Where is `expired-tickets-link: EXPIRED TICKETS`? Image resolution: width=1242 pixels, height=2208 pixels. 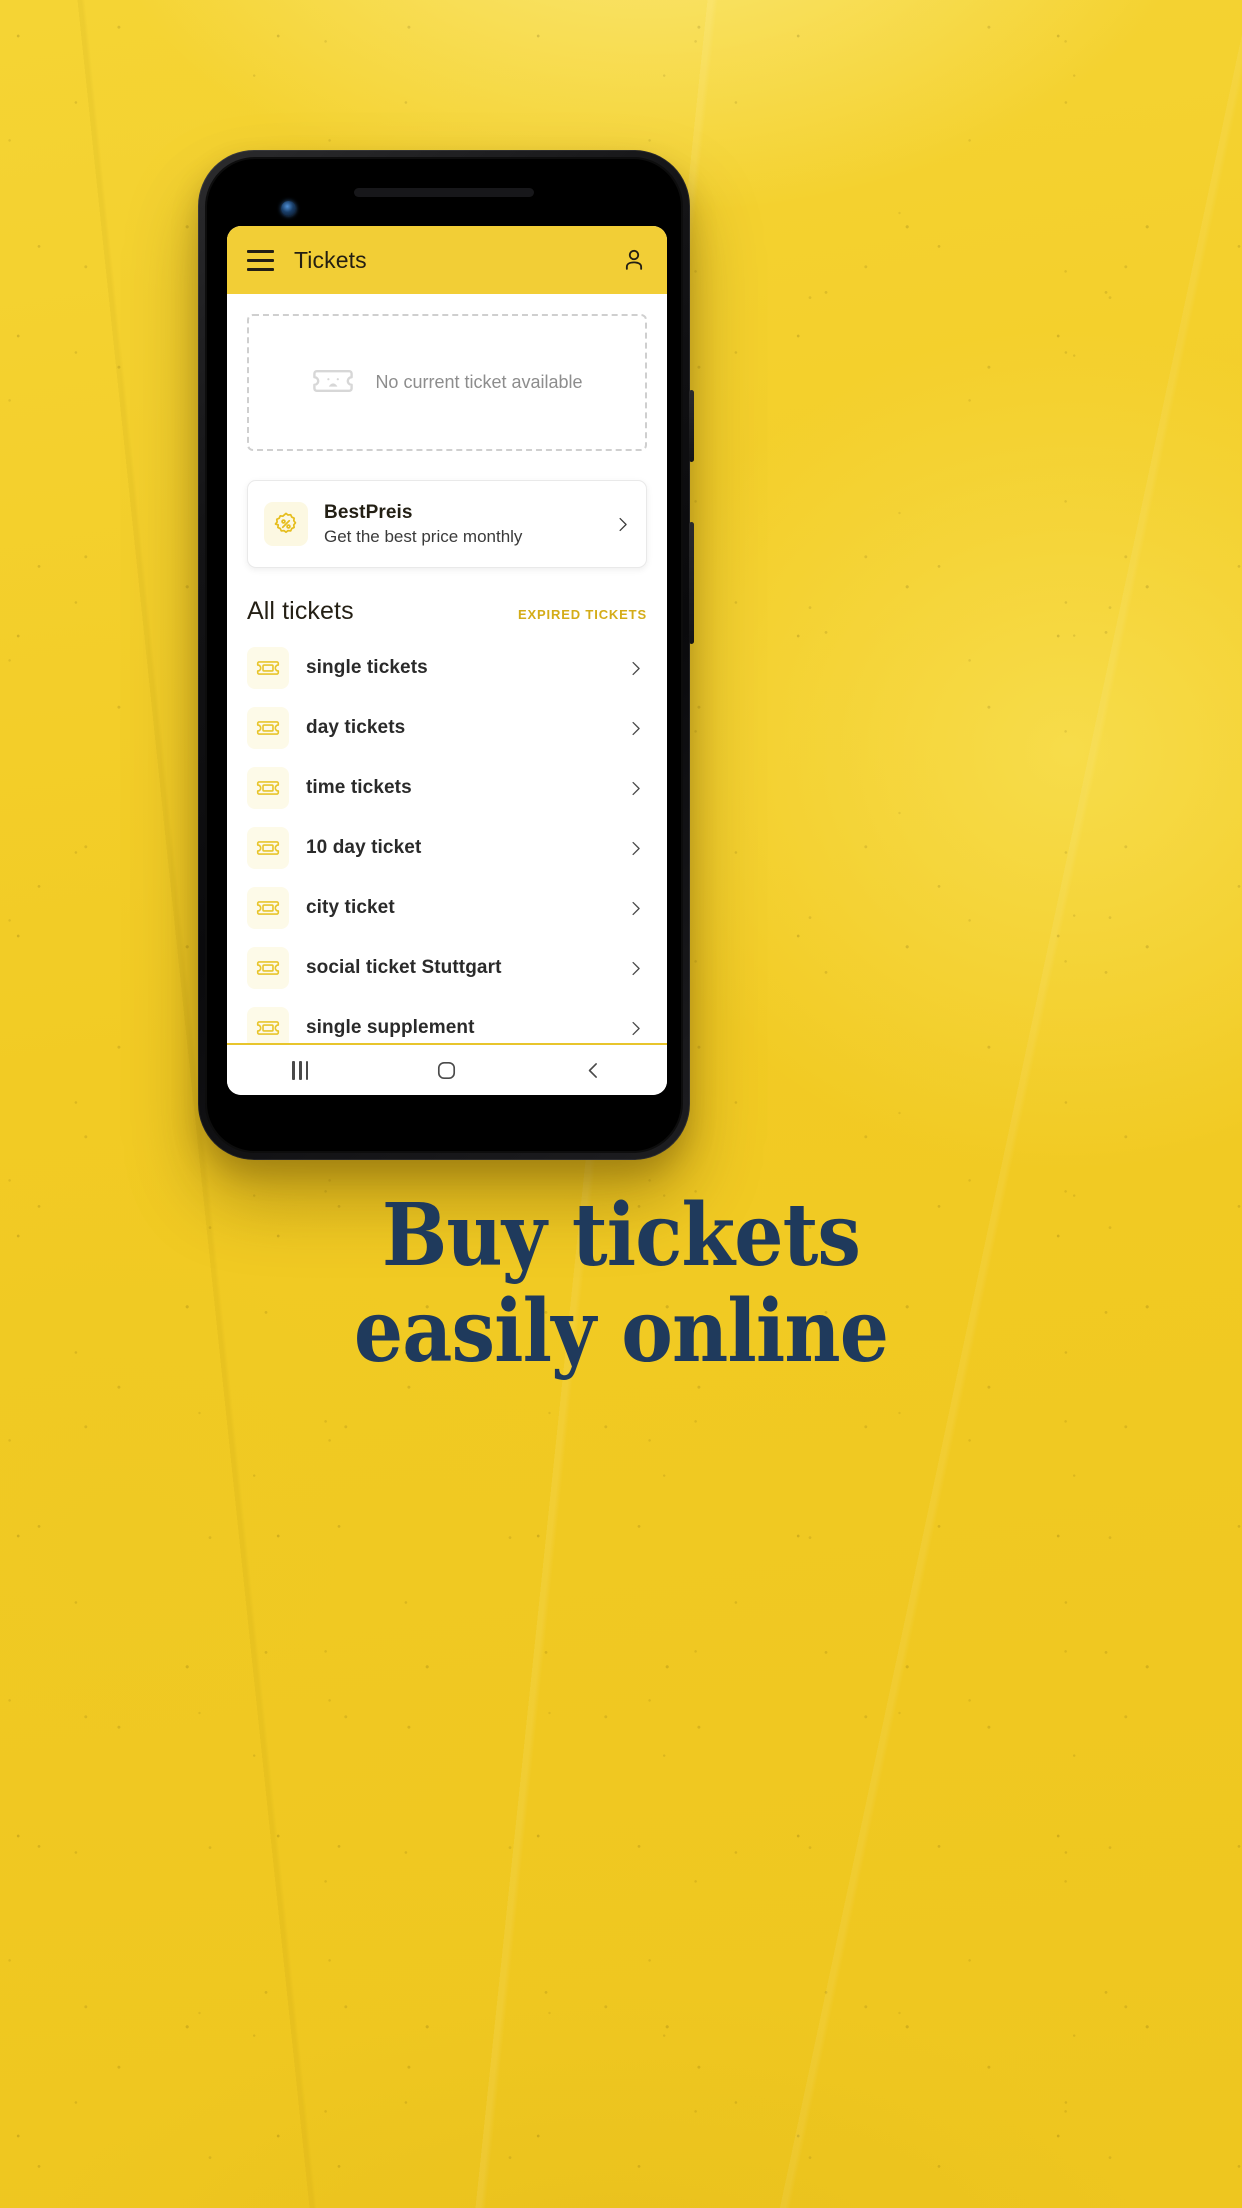
expired-tickets-link: EXPIRED TICKETS is located at coordinates (582, 614).